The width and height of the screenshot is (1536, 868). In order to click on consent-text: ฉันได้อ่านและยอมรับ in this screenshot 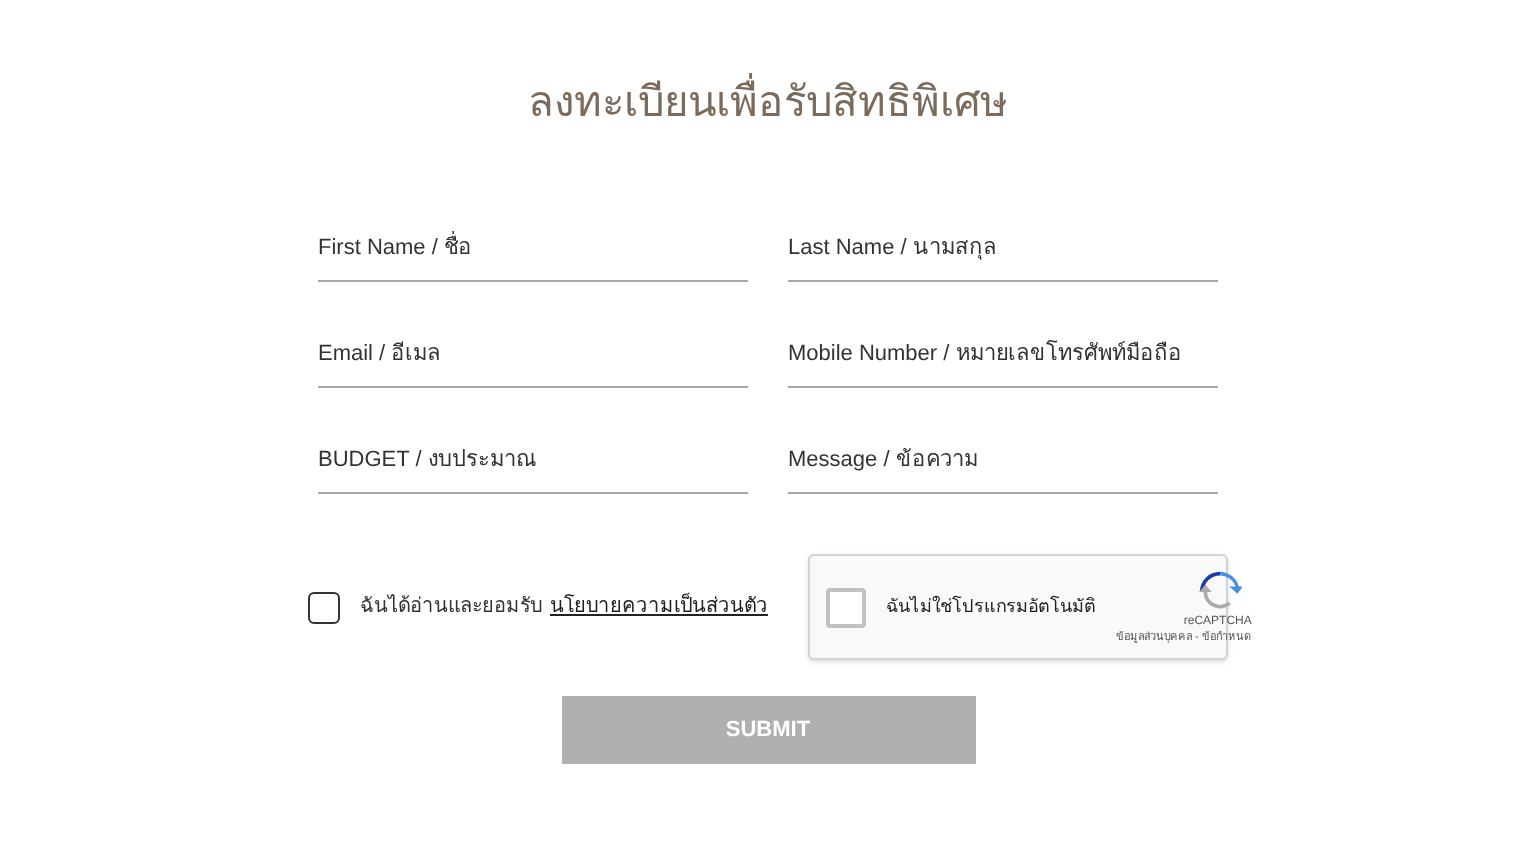, I will do `click(451, 607)`.